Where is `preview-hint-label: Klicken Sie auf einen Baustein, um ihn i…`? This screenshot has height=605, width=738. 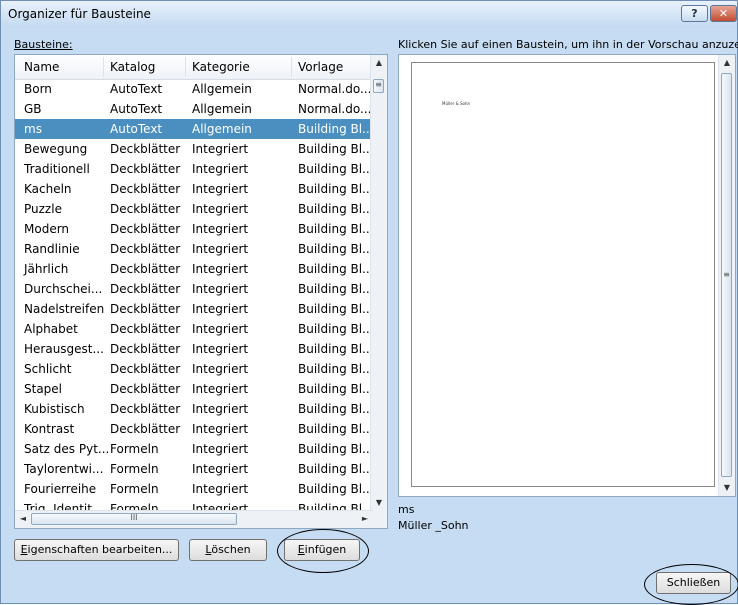
preview-hint-label: Klicken Sie auf einen Baustein, um ihn i… is located at coordinates (568, 44).